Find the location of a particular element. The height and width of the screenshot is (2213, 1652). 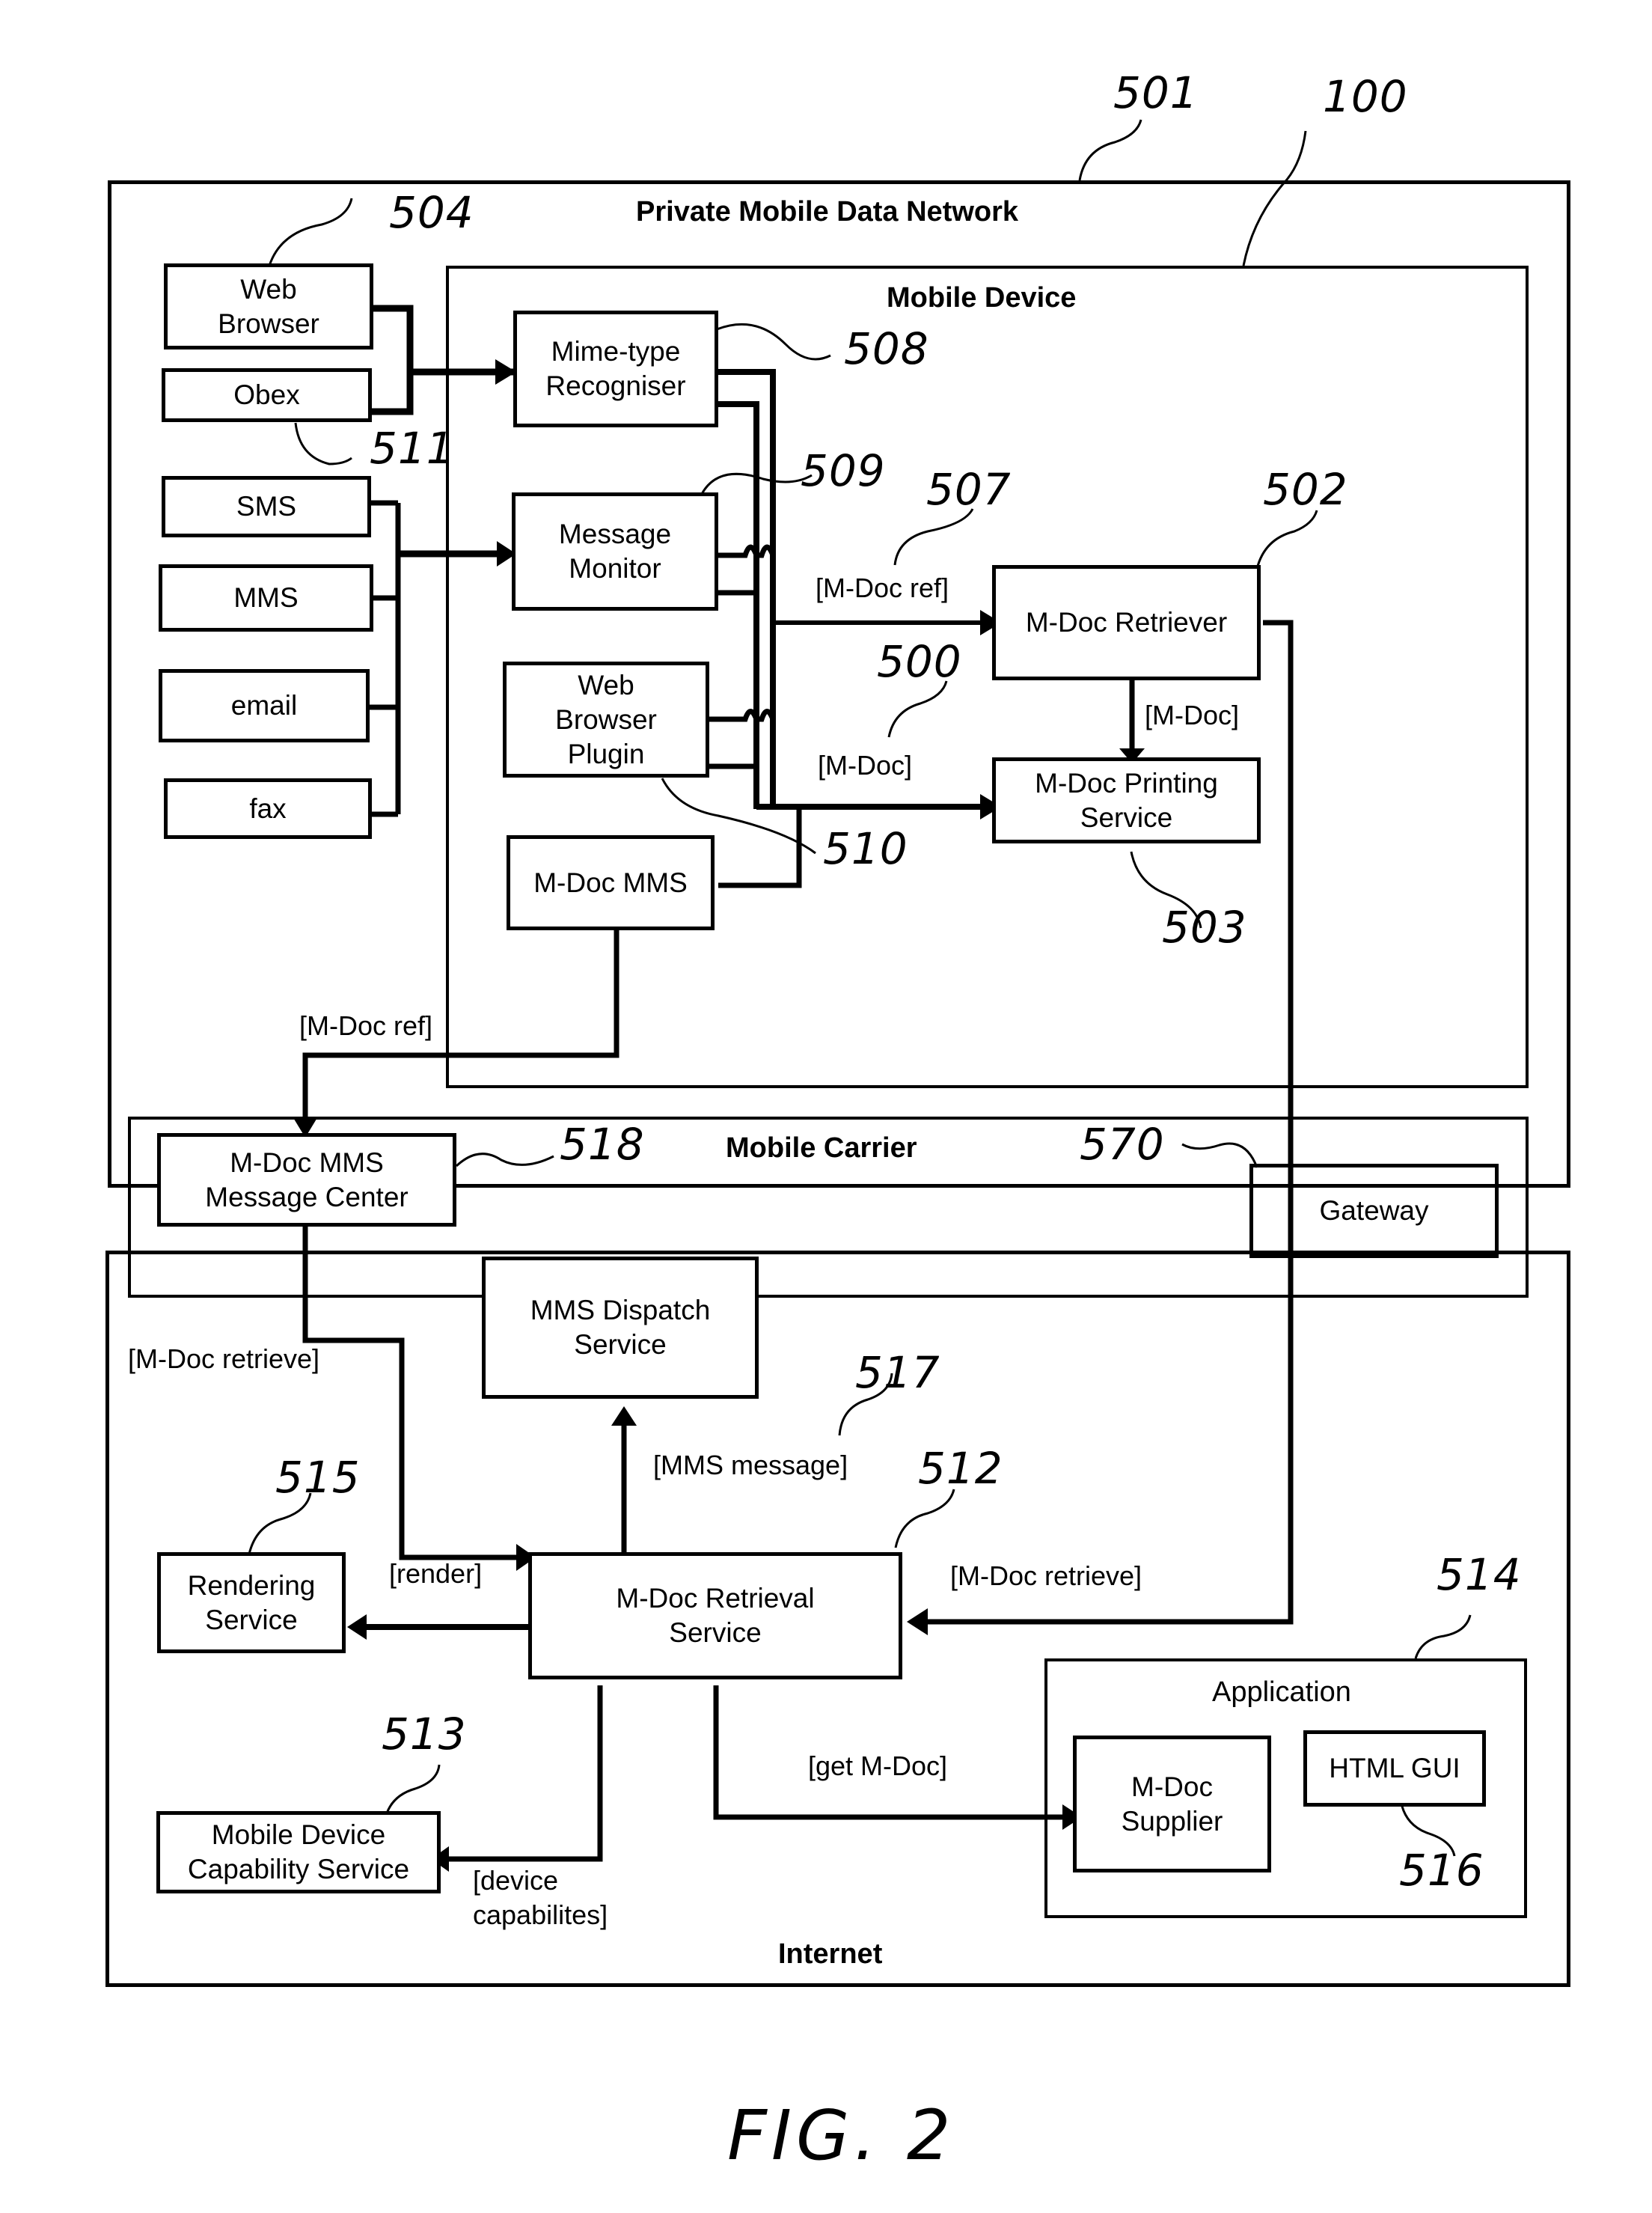

wire-monitor-out1 is located at coordinates (746, 551).